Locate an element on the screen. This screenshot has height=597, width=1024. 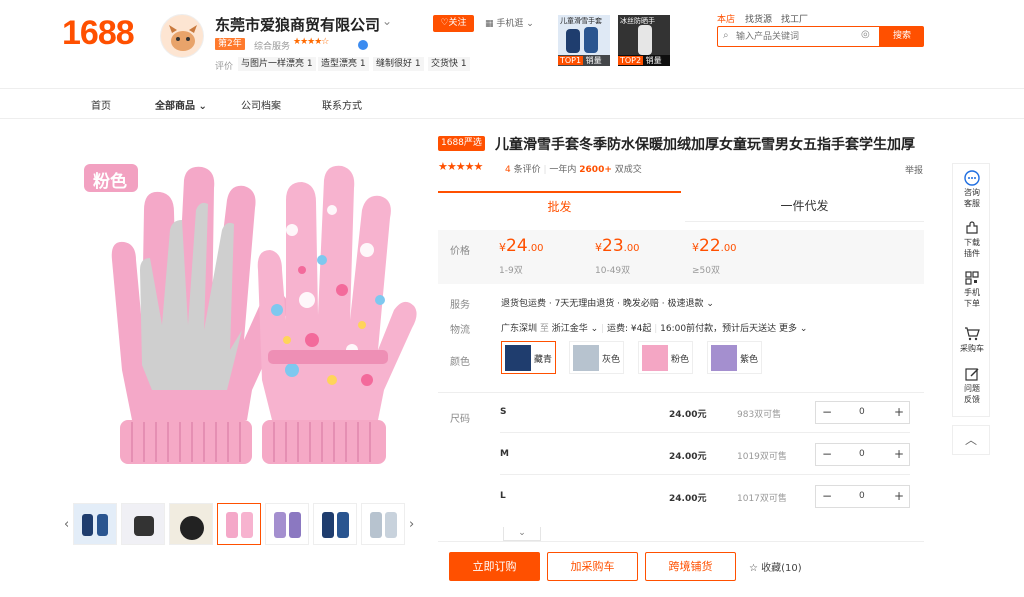
heart-icon: ♡ is located at coordinates (444, 23).